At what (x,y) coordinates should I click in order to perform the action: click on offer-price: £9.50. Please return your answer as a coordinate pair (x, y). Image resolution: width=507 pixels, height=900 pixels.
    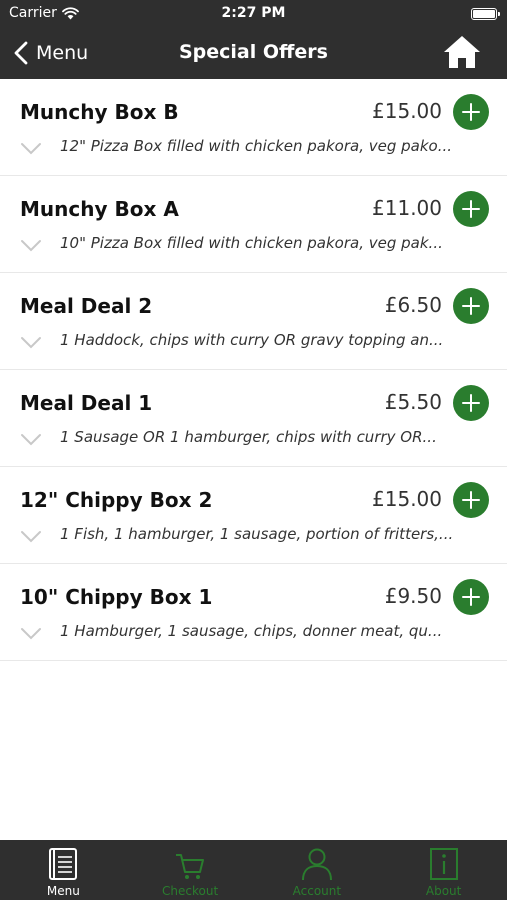
    Looking at the image, I should click on (413, 596).